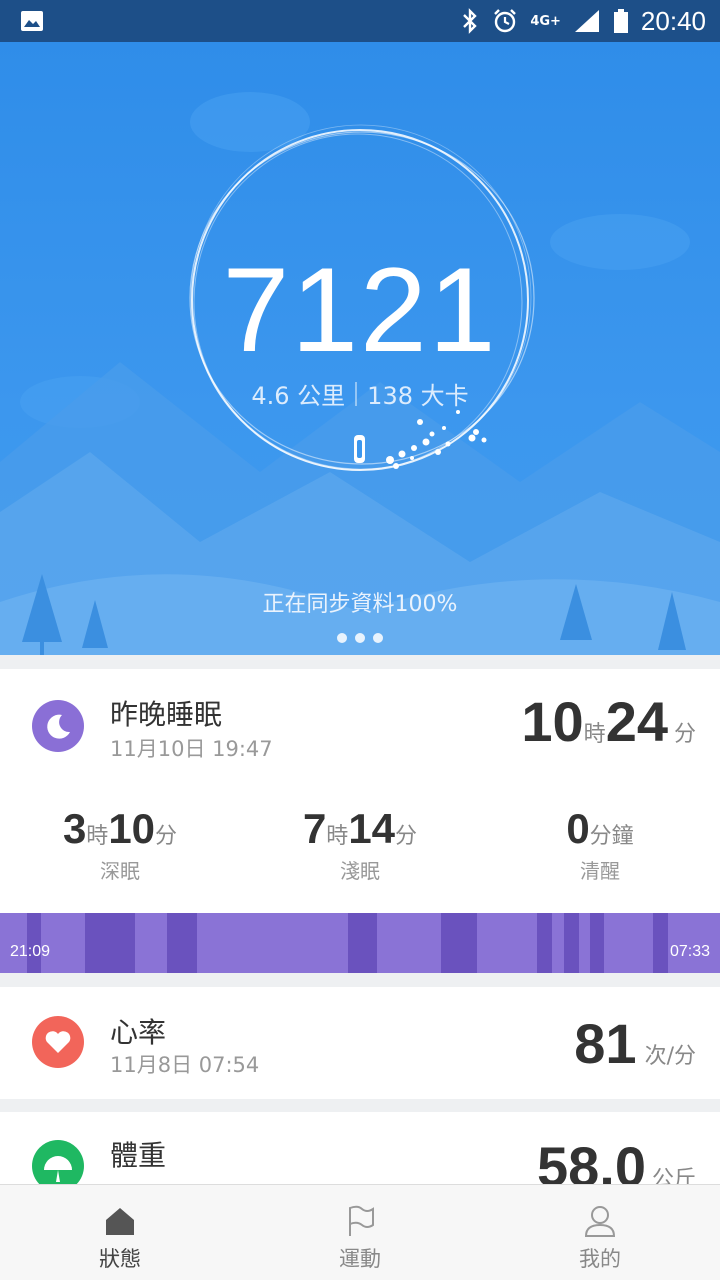 Image resolution: width=720 pixels, height=1280 pixels. Describe the element at coordinates (689, 951) in the screenshot. I see `sleep-end-time: 07:33` at that location.